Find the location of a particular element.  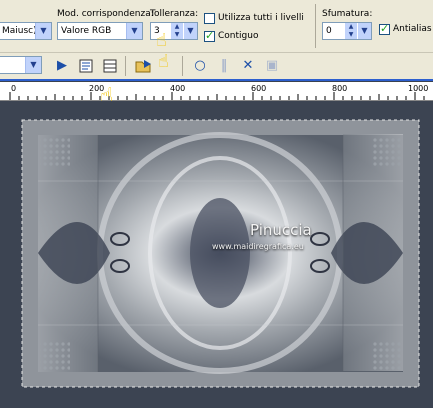

ruler-label: 600 is located at coordinates (259, 88).